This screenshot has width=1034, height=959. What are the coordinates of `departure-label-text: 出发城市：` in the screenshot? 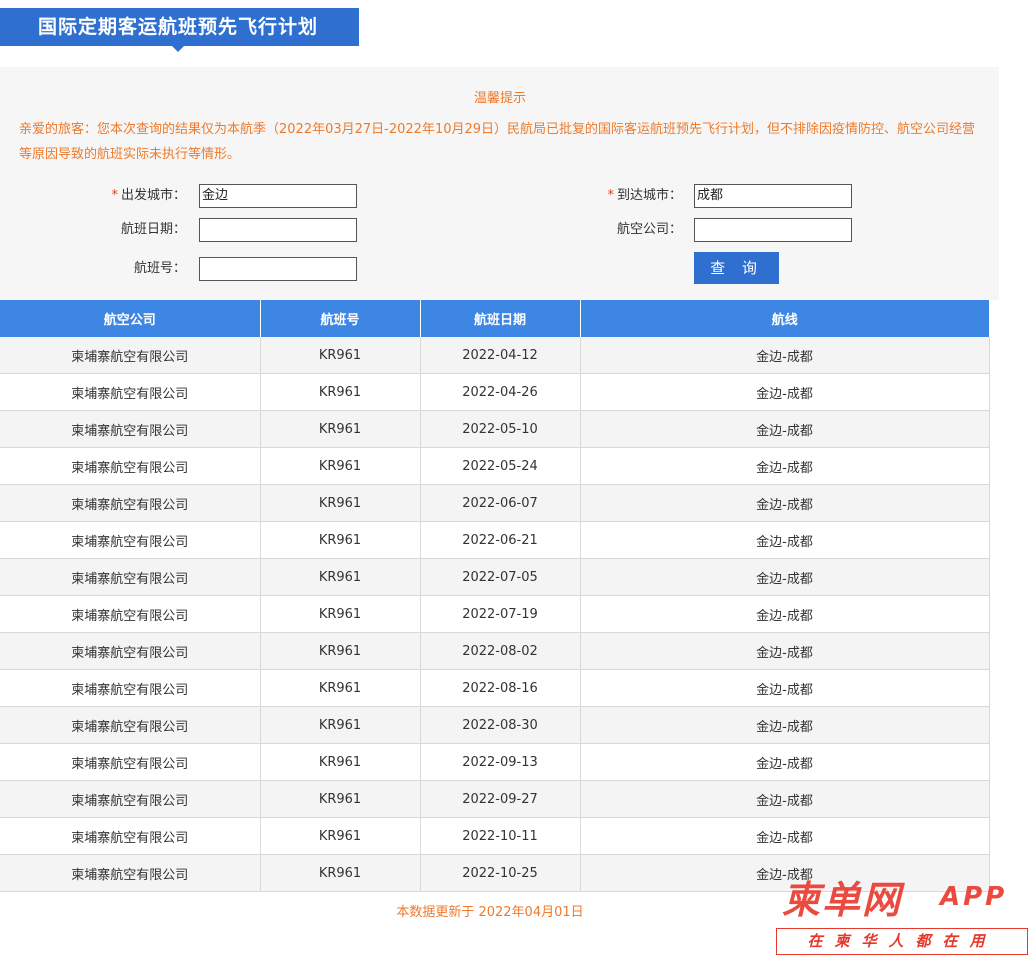 It's located at (153, 195).